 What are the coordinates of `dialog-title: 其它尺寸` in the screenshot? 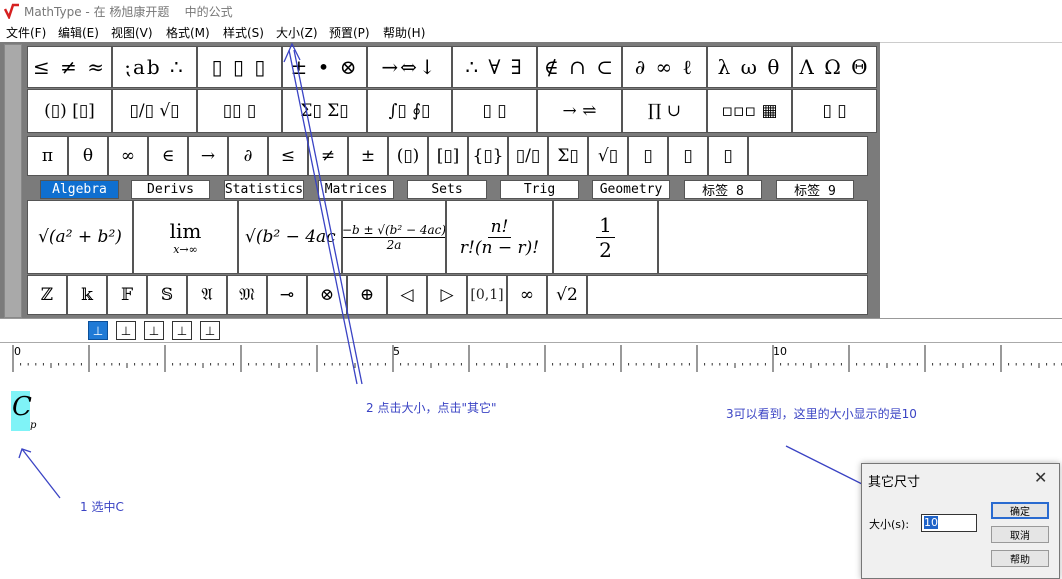 It's located at (894, 482).